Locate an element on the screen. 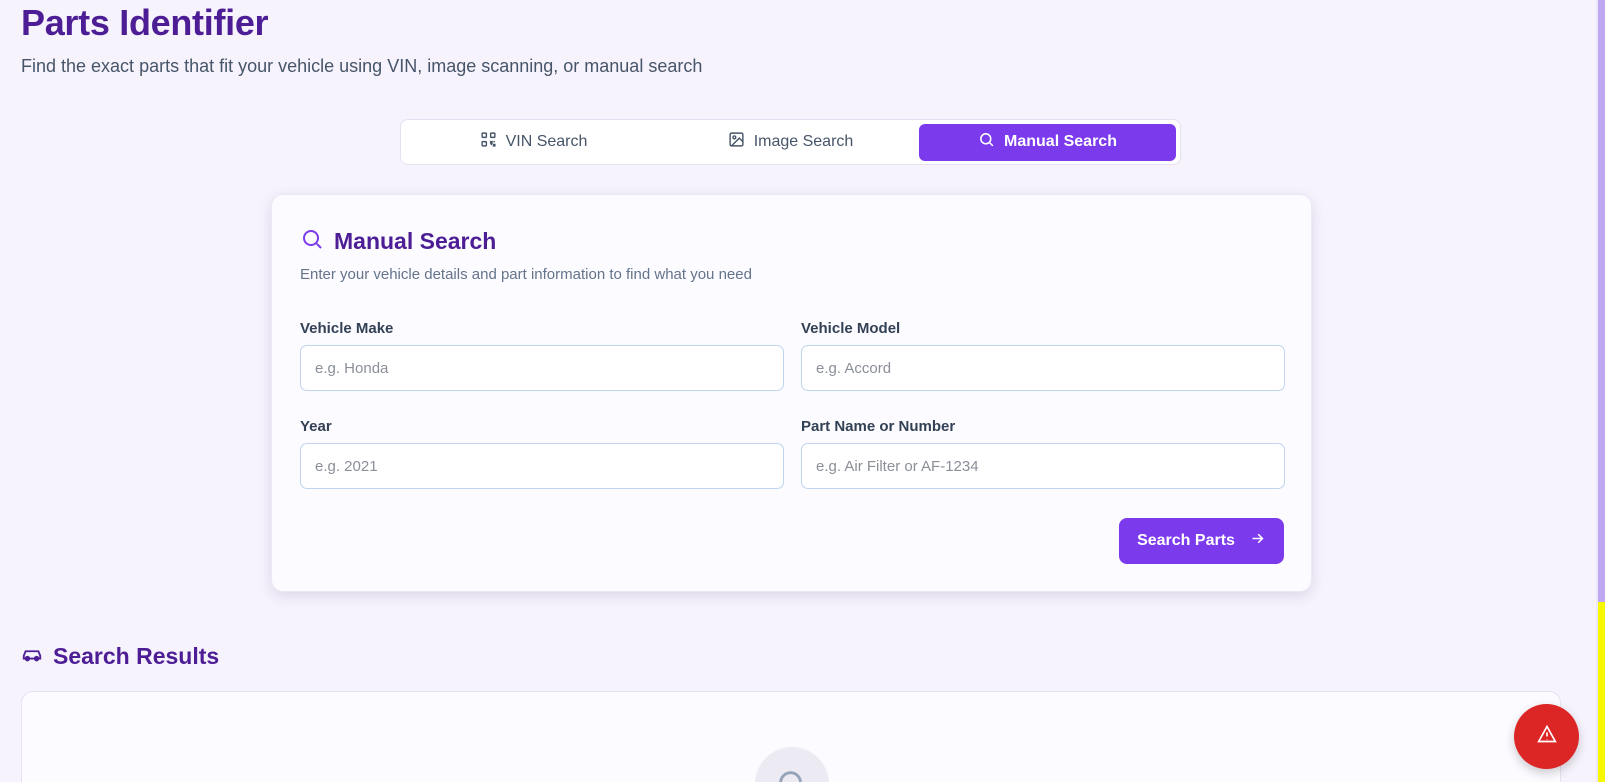 Image resolution: width=1605 pixels, height=782 pixels. tab-label: Manual Search is located at coordinates (1060, 141).